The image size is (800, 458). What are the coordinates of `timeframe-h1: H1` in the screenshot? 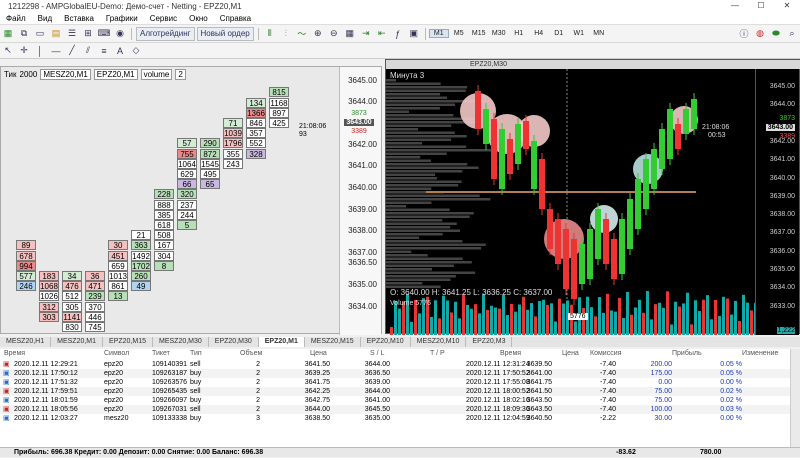 It's located at (519, 33).